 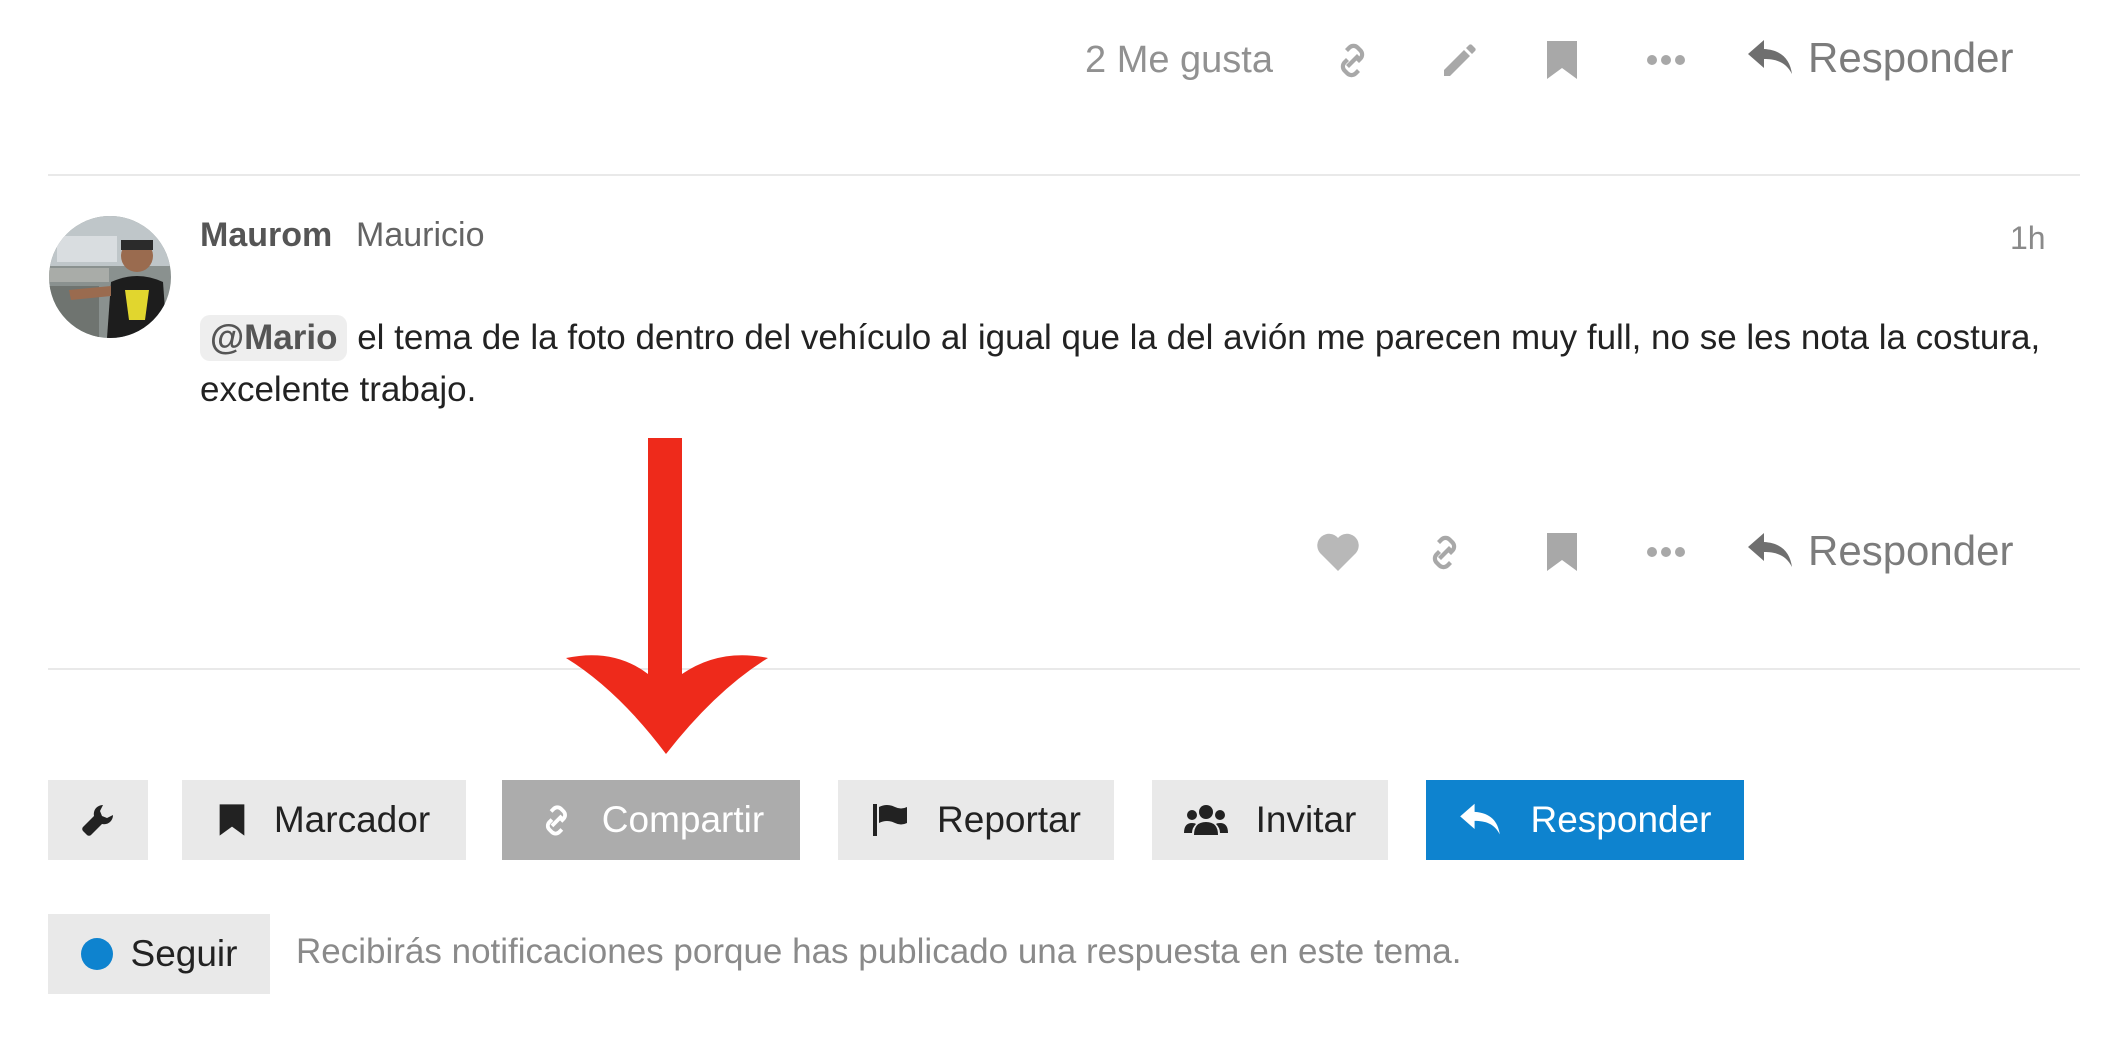 I want to click on follow-label: Seguir, so click(x=184, y=953).